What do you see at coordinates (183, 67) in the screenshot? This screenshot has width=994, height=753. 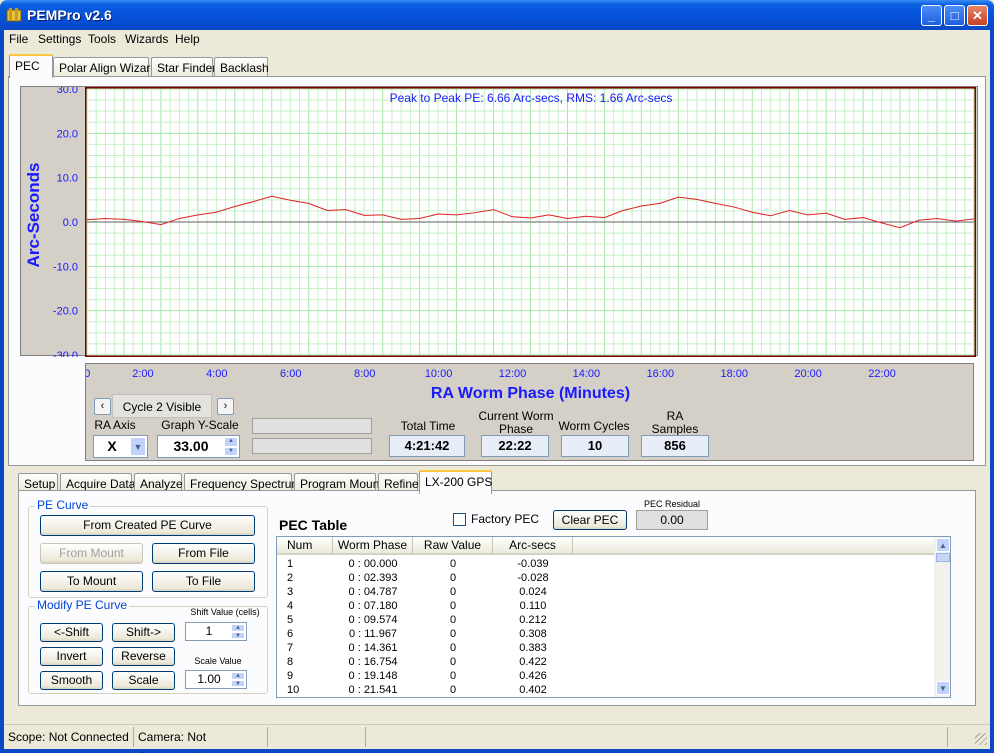 I see `tab-star-finder: Star Finder` at bounding box center [183, 67].